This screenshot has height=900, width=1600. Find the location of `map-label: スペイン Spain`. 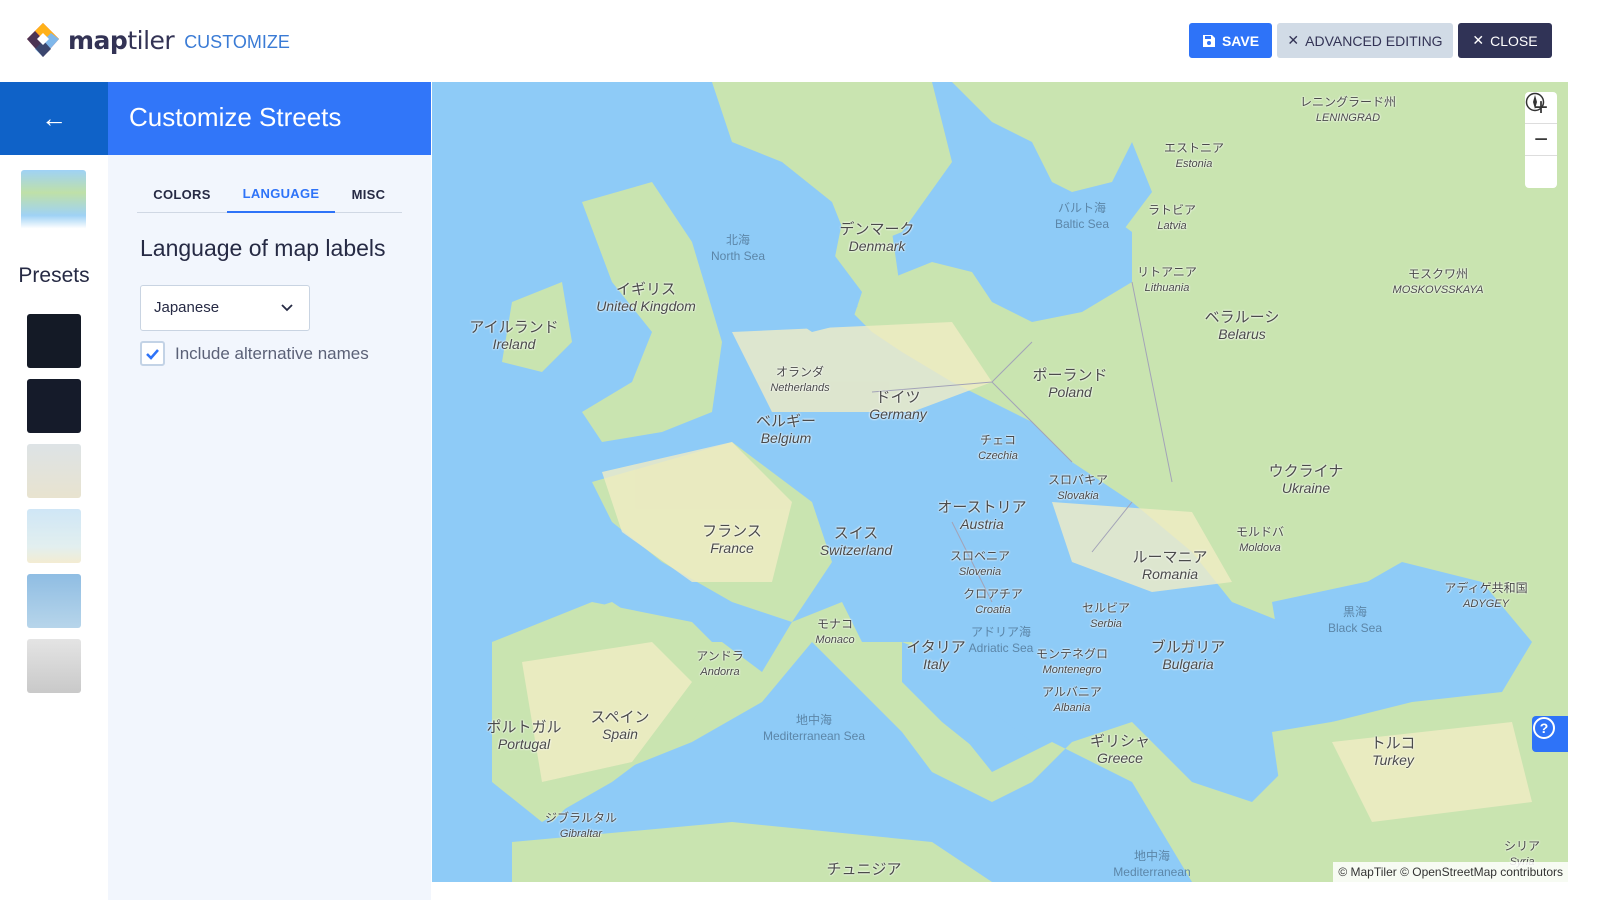

map-label: スペイン Spain is located at coordinates (620, 726).